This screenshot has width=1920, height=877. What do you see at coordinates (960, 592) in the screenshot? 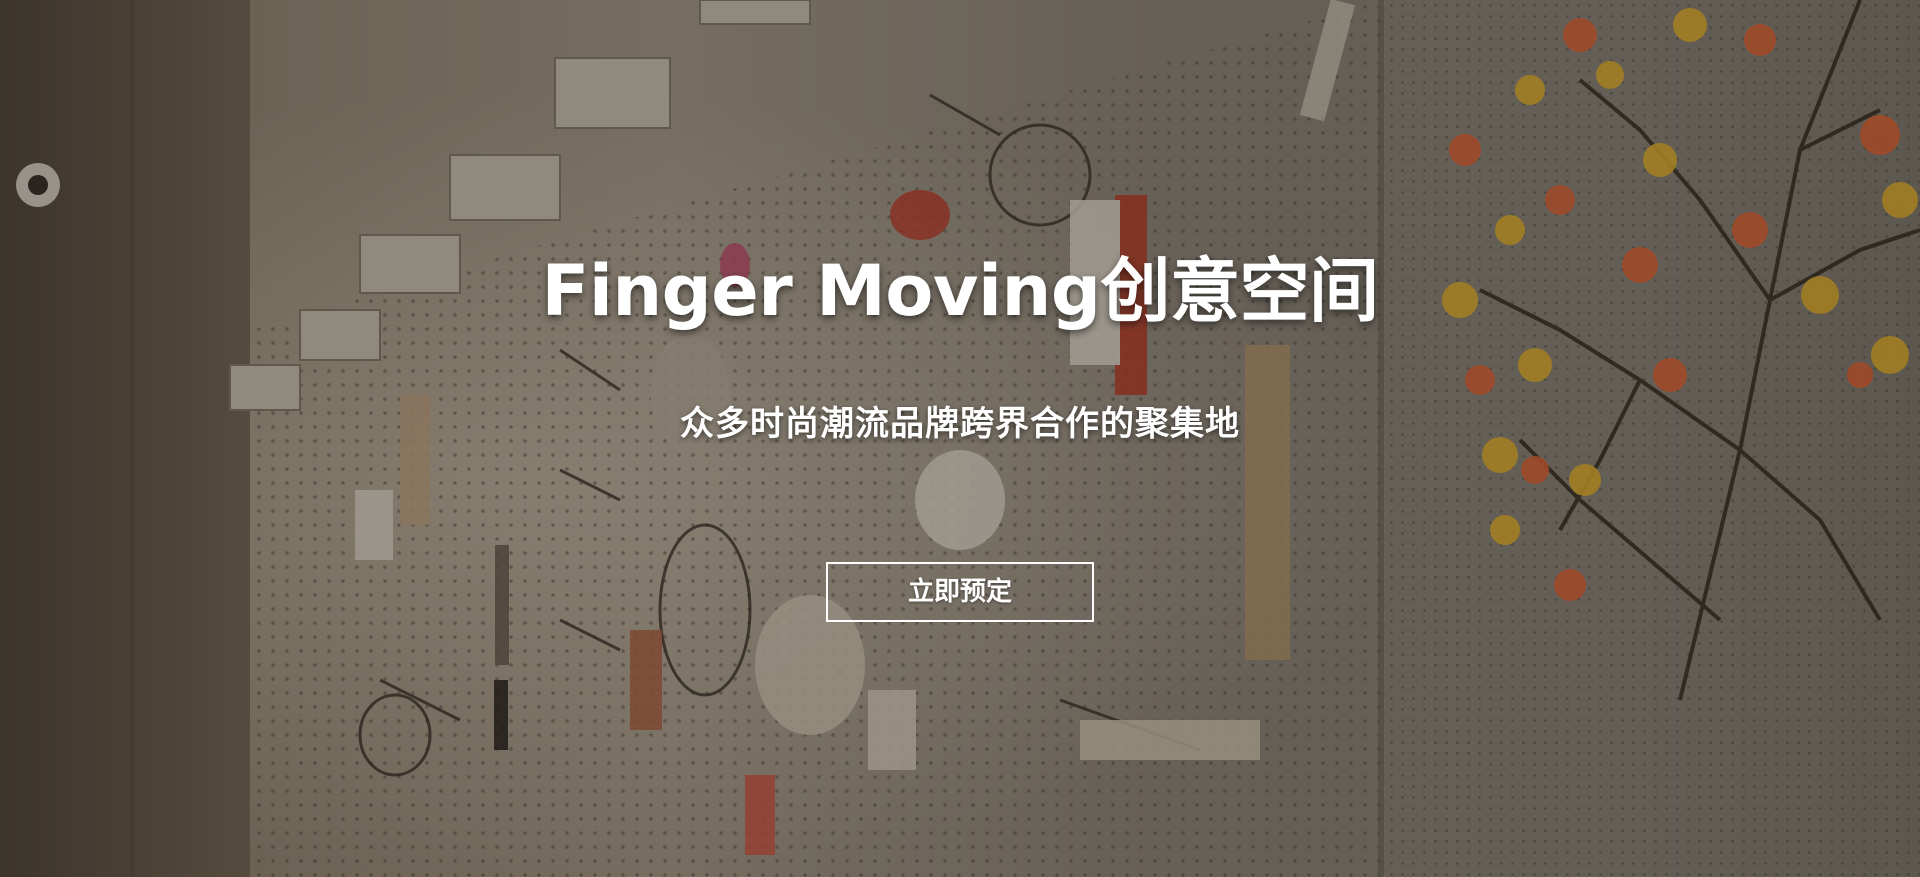
I see `book-now-button: 立即预定` at bounding box center [960, 592].